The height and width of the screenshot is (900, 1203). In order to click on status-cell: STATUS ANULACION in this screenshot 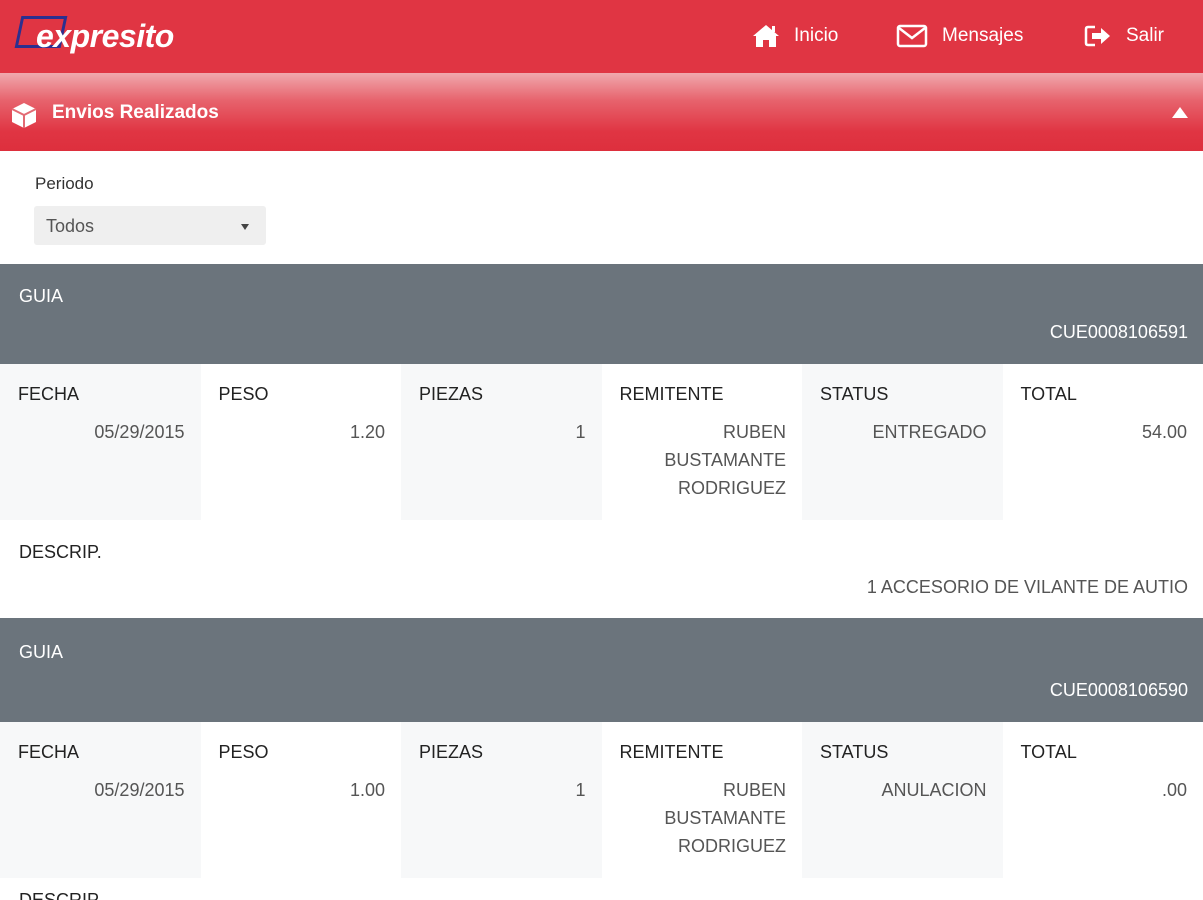, I will do `click(902, 800)`.